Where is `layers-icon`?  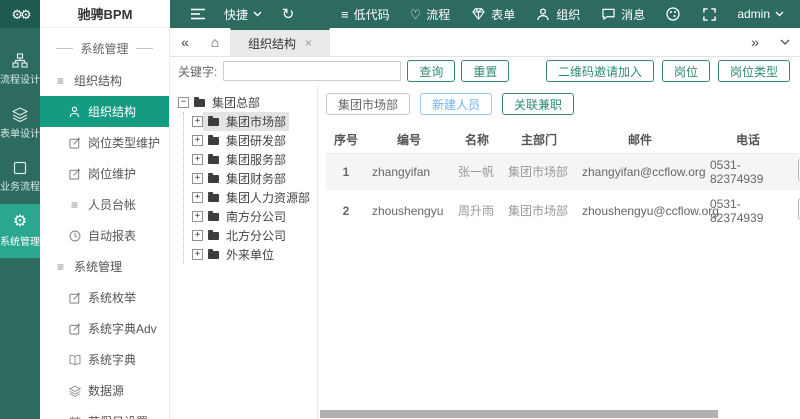
layers-icon is located at coordinates (74, 390).